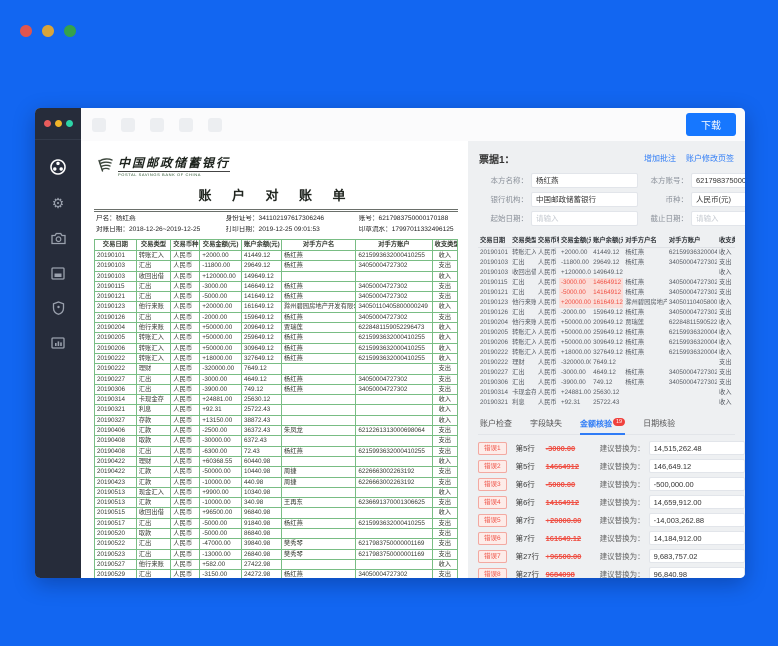 This screenshot has height=646, width=778. Describe the element at coordinates (606, 273) in the screenshot. I see `table-row: 20190103 收回出借 人民币 +120000.00 149649.12 收入` at that location.